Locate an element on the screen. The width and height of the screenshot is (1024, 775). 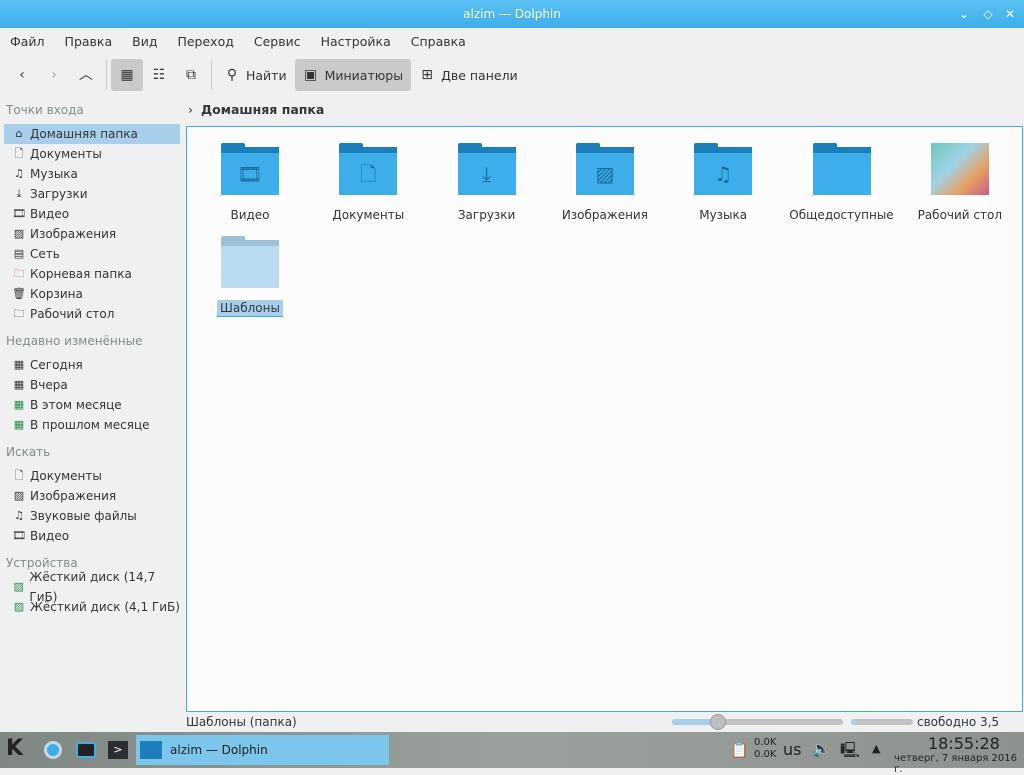
clipboard-icon: 📋 is located at coordinates (739, 750).